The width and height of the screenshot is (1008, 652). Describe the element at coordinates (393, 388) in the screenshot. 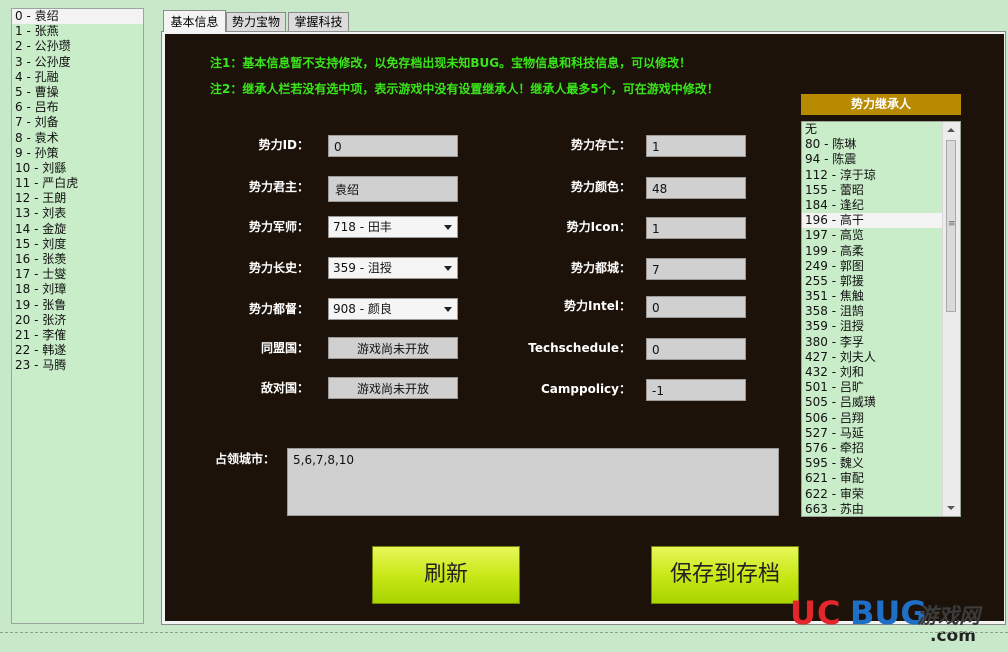

I see `enemy-field: 游戏尚未开放` at that location.